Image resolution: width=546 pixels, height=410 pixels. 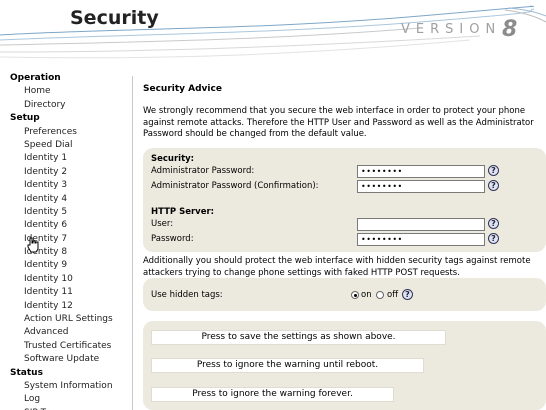 I want to click on sidebar-section-setup: Setup, so click(x=25, y=118).